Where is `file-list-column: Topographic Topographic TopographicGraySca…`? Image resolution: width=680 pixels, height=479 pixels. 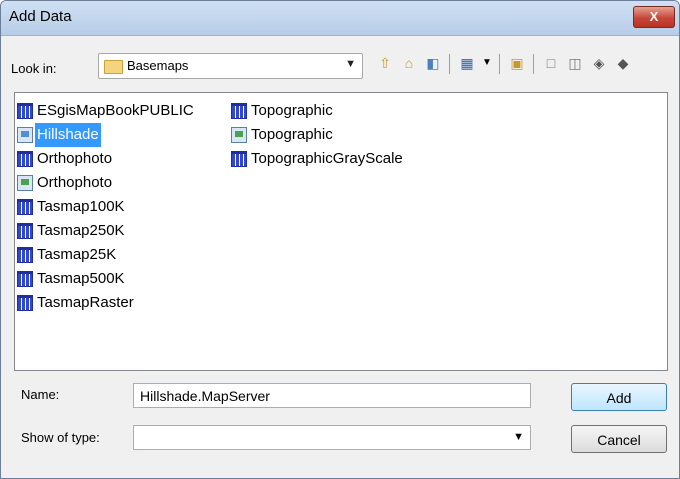
file-list-column: Topographic Topographic TopographicGraySca… is located at coordinates (341, 135).